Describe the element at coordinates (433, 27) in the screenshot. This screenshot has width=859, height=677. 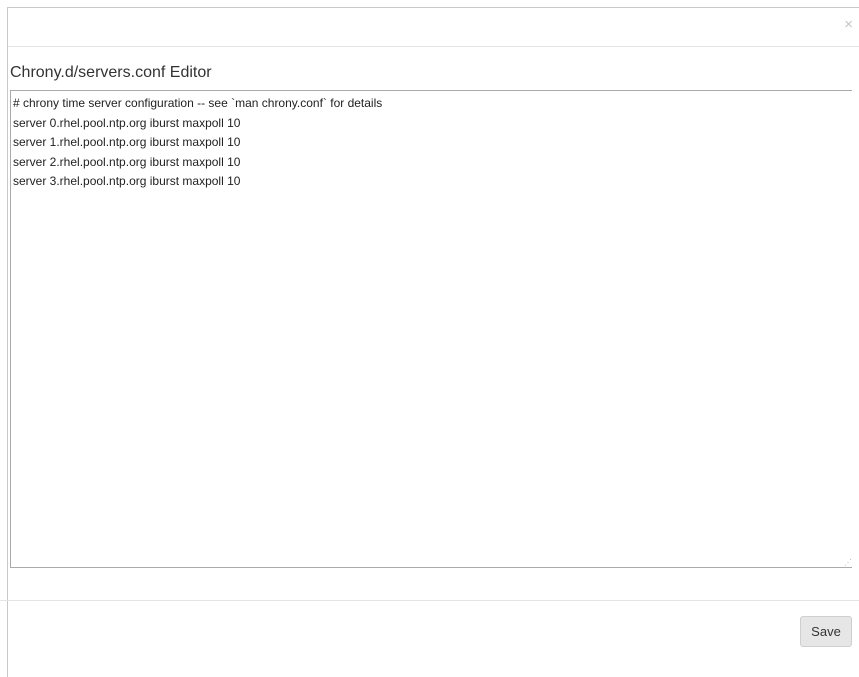
I see `modal-header: ×` at that location.